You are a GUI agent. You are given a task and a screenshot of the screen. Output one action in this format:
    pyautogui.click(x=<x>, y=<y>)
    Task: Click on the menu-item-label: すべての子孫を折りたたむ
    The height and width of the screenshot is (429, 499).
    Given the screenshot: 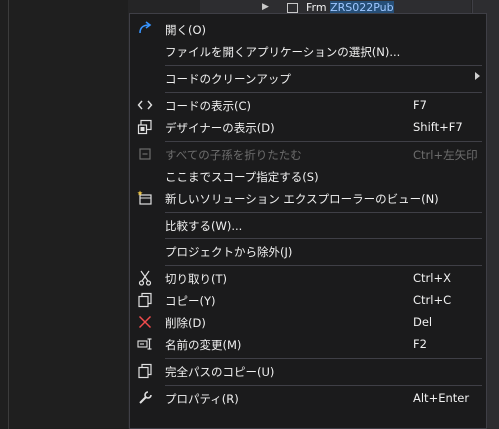 What is the action you would take?
    pyautogui.click(x=233, y=155)
    